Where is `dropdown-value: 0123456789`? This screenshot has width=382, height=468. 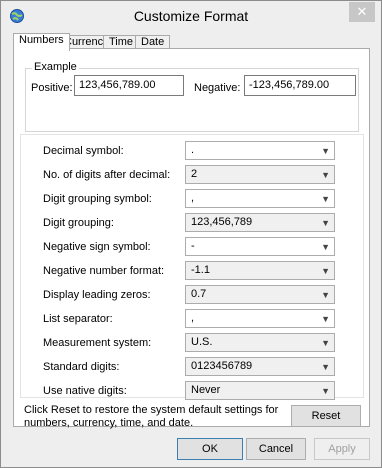 dropdown-value: 0123456789 is located at coordinates (222, 366).